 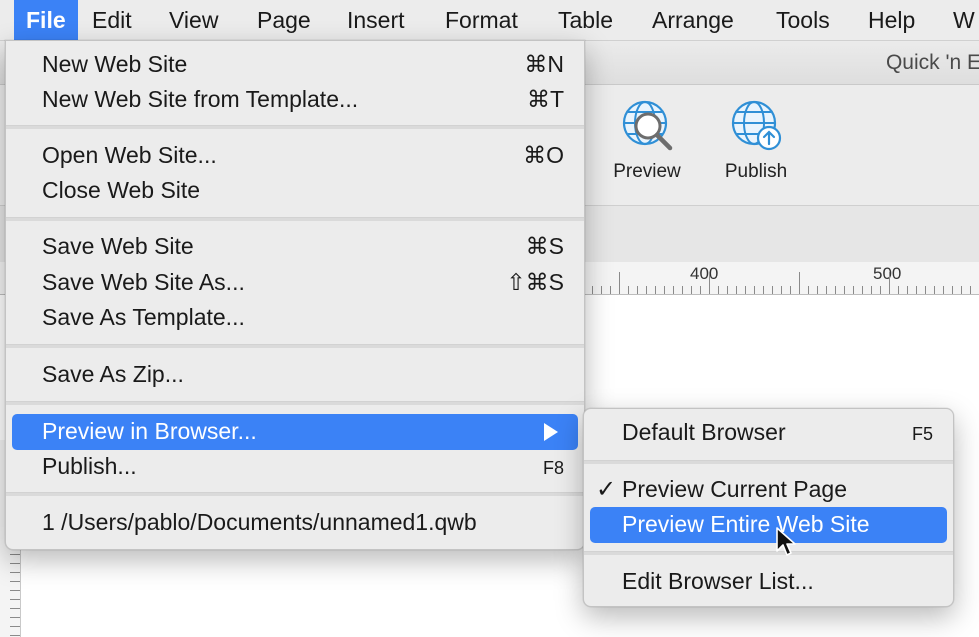 I want to click on menu-help: Help, so click(x=891, y=20).